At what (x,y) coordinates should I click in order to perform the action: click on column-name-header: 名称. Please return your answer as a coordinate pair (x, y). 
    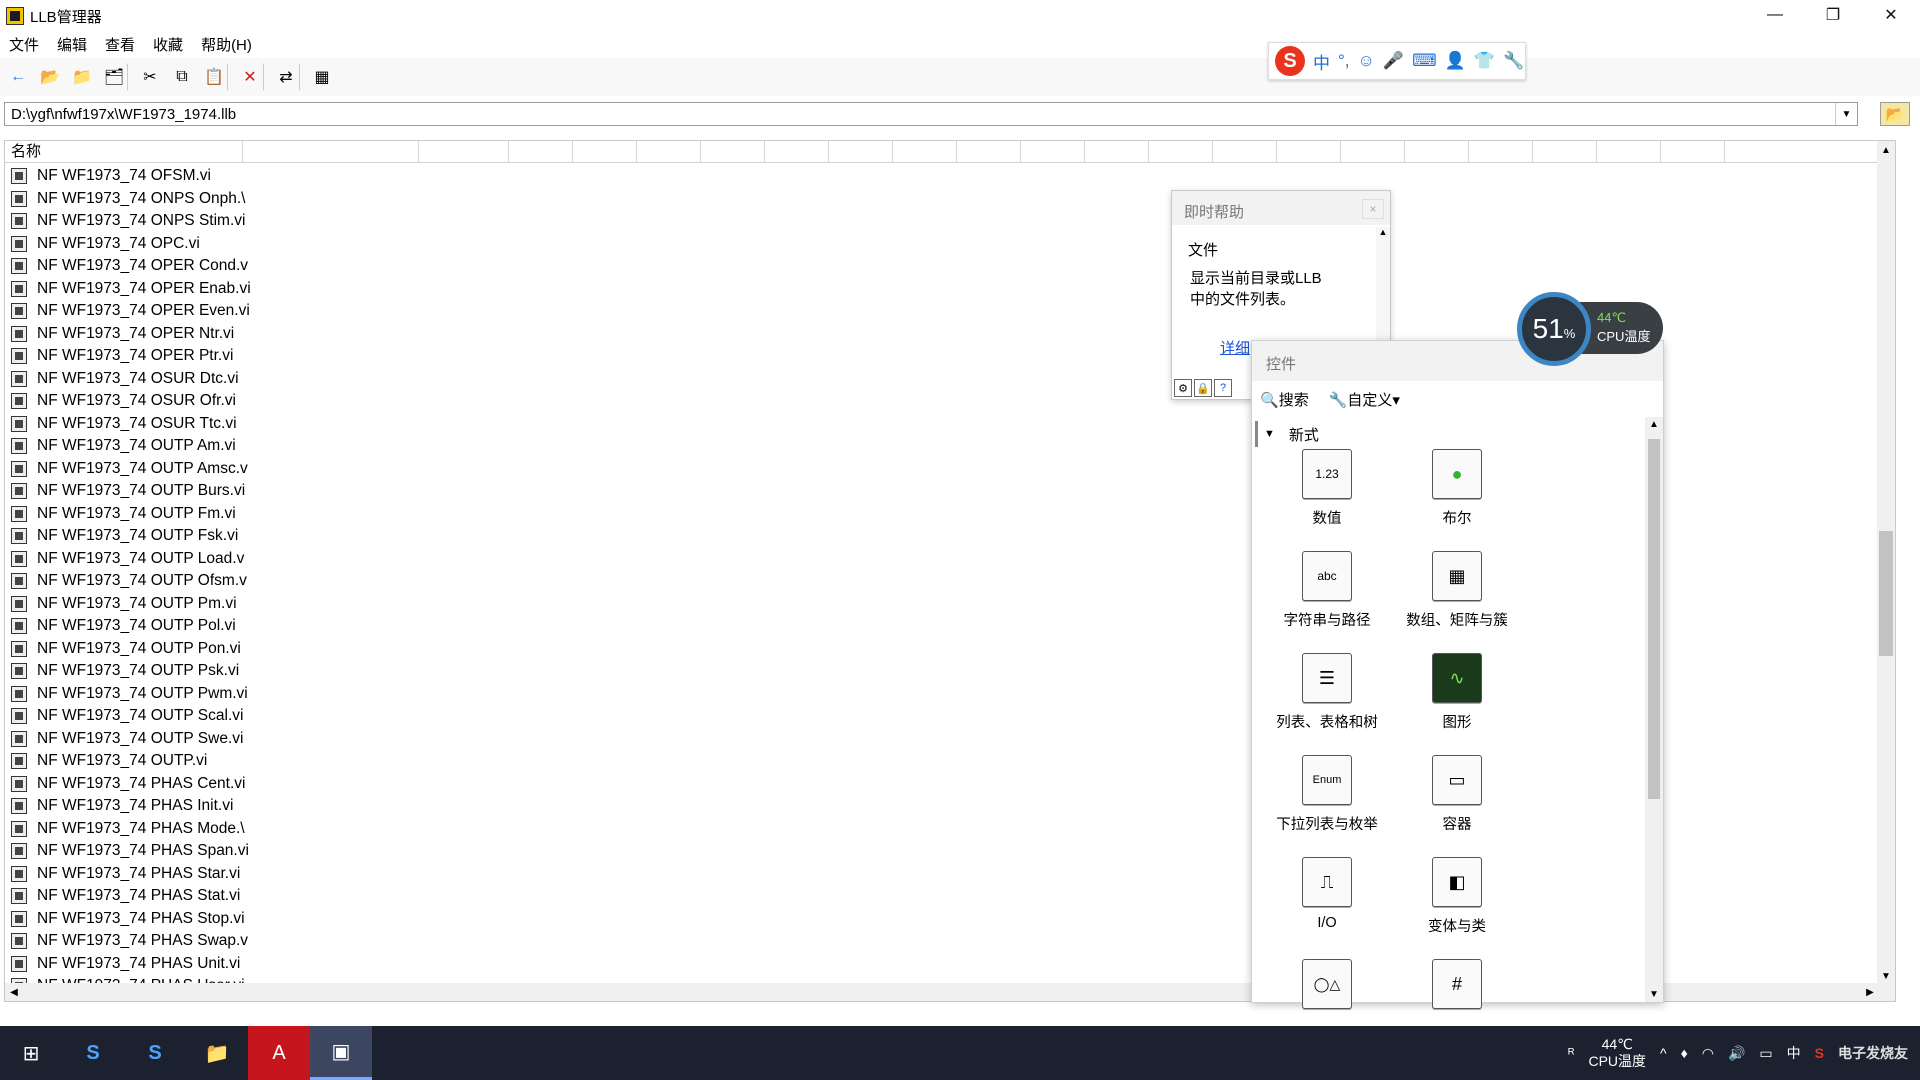
    Looking at the image, I should click on (124, 152).